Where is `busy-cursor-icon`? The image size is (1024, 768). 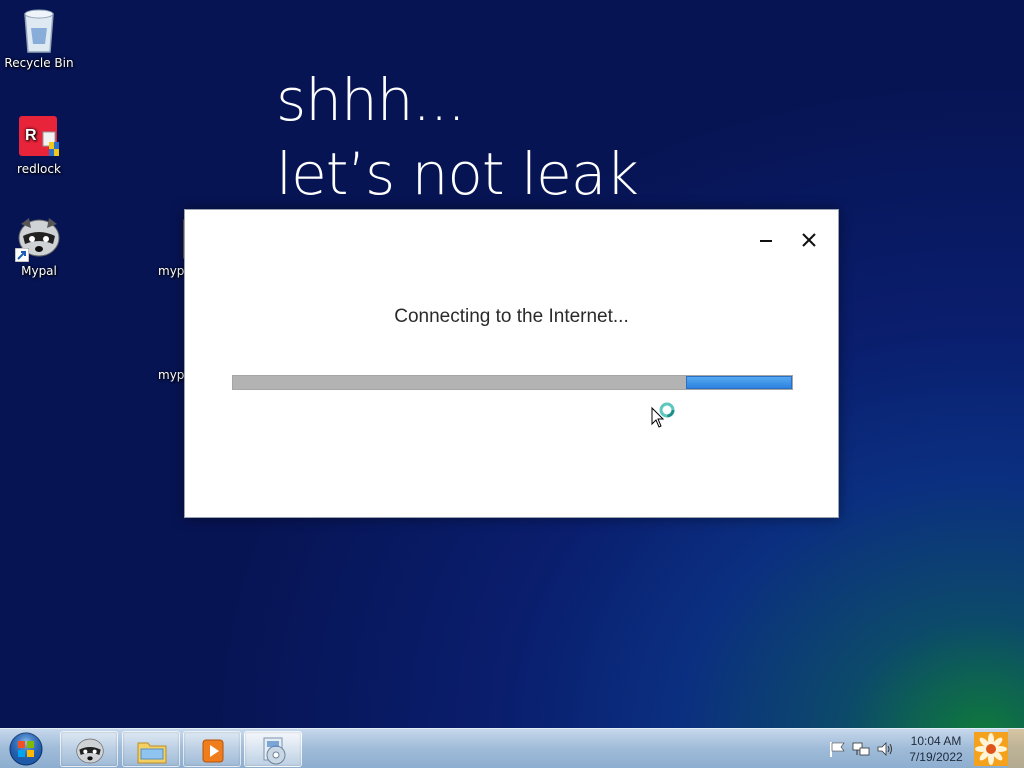
busy-cursor-icon is located at coordinates (663, 415).